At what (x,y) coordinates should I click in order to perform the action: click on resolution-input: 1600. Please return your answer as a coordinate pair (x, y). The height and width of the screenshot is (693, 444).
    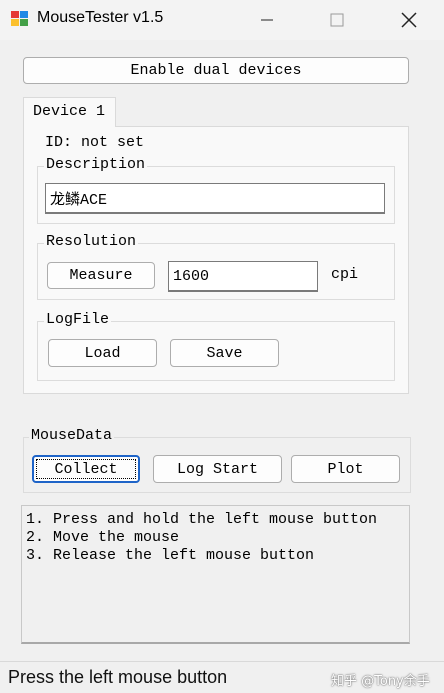
    Looking at the image, I should click on (243, 276).